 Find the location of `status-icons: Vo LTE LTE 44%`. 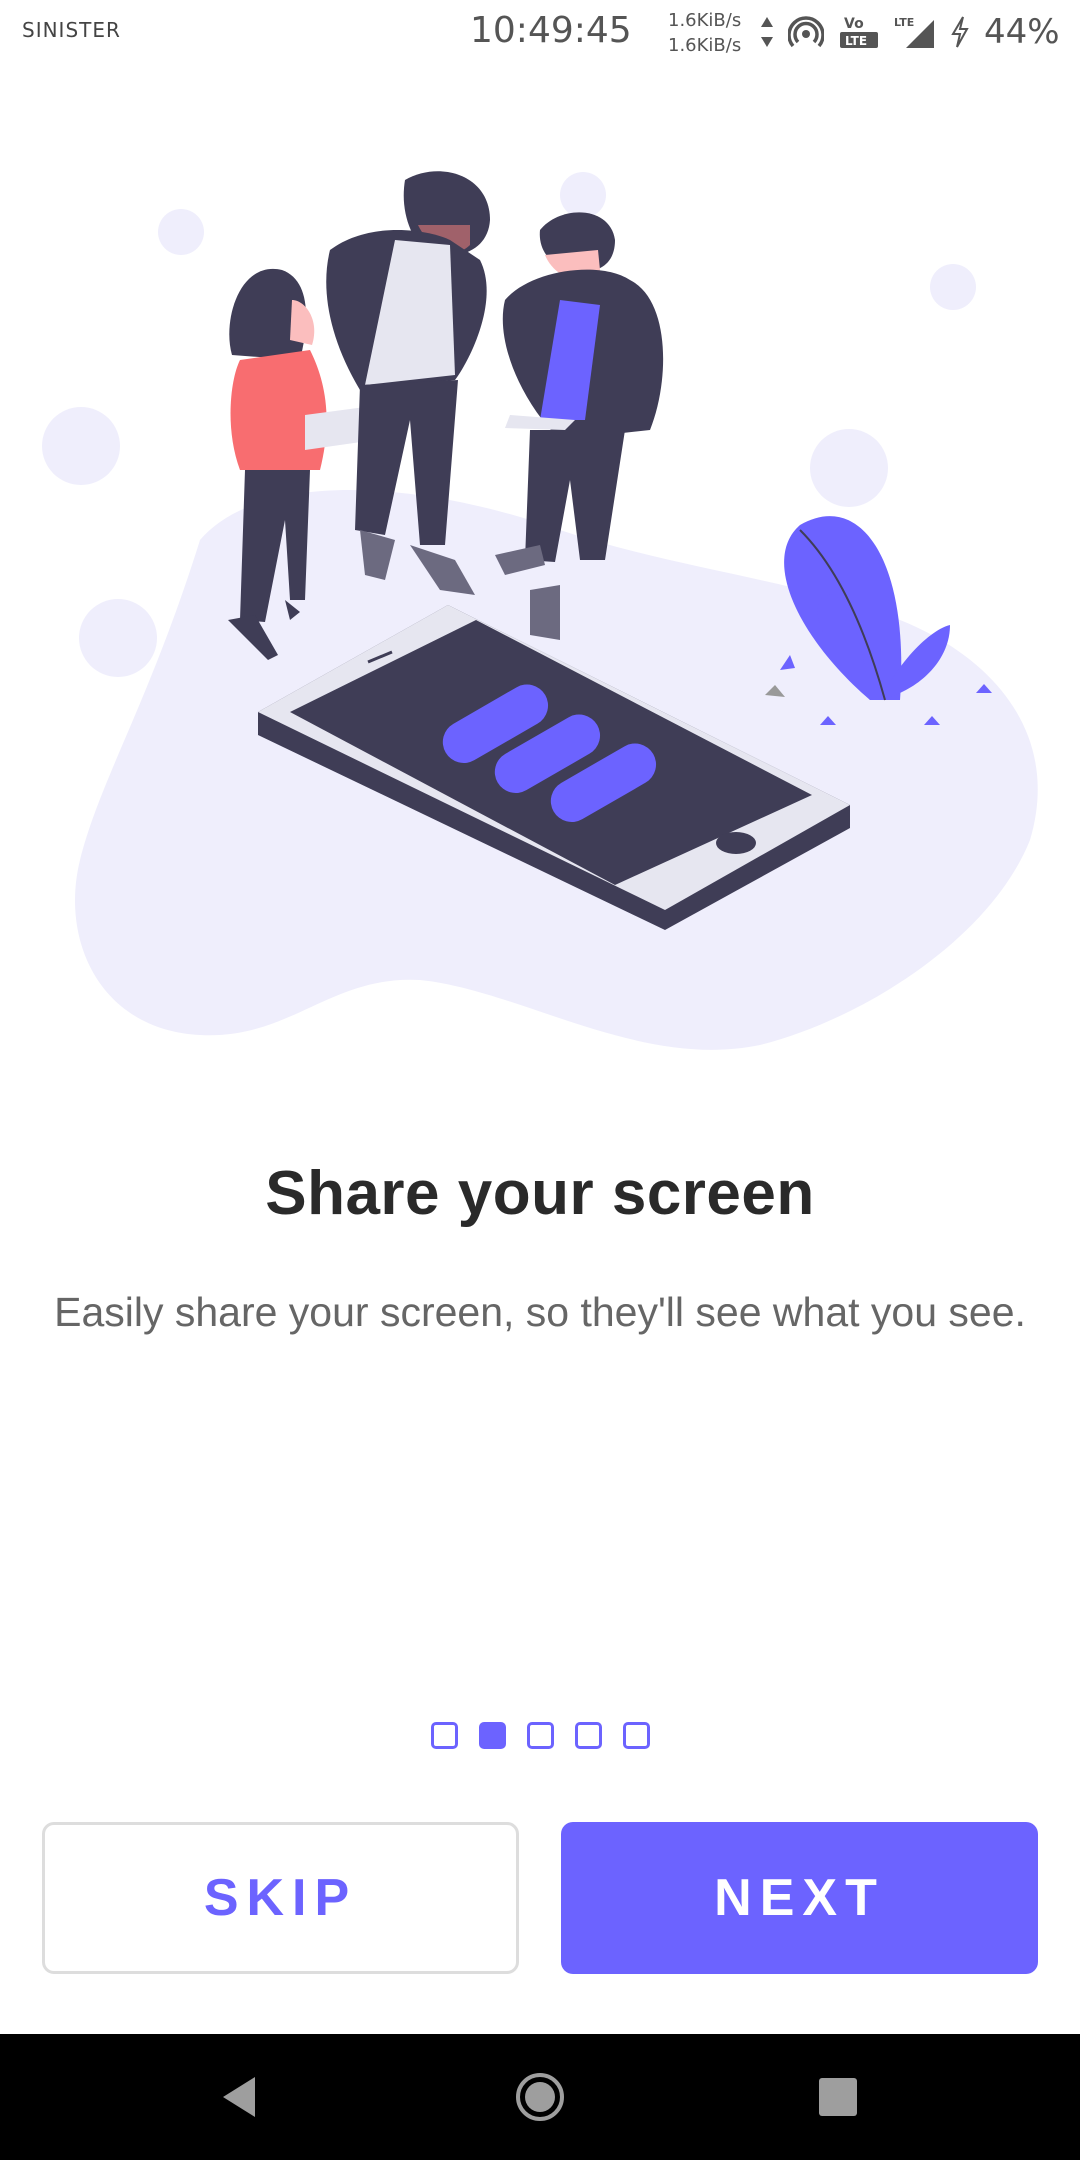

status-icons: Vo LTE LTE 44% is located at coordinates (910, 32).